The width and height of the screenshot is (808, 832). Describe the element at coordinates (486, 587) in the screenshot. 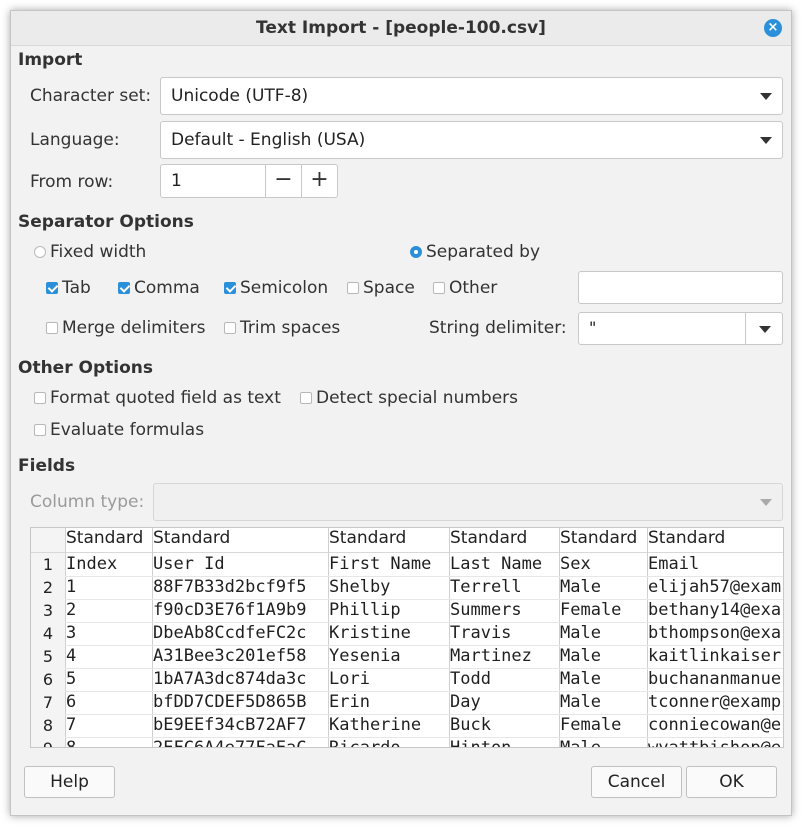

I see `grid-cell: Terrell` at that location.